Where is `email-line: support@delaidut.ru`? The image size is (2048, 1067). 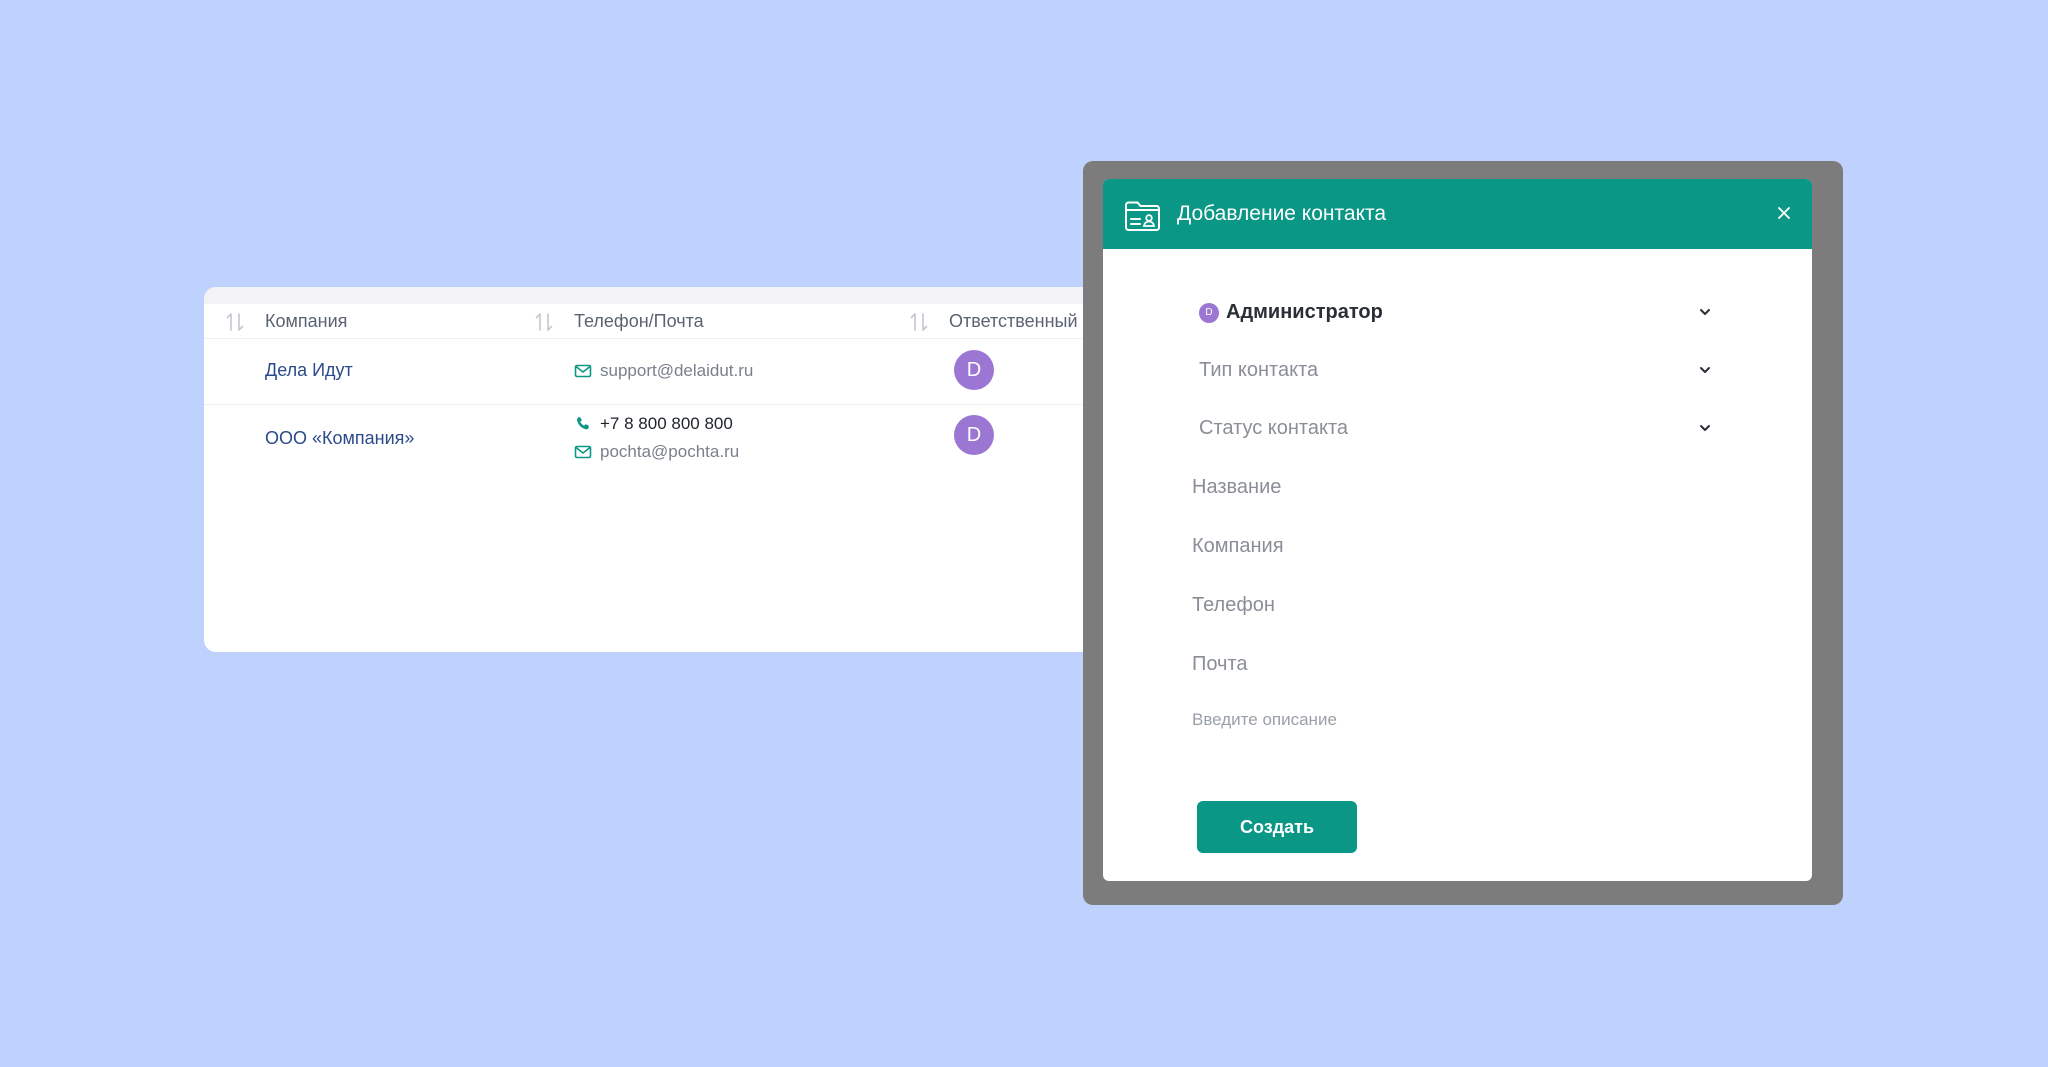 email-line: support@delaidut.ru is located at coordinates (663, 371).